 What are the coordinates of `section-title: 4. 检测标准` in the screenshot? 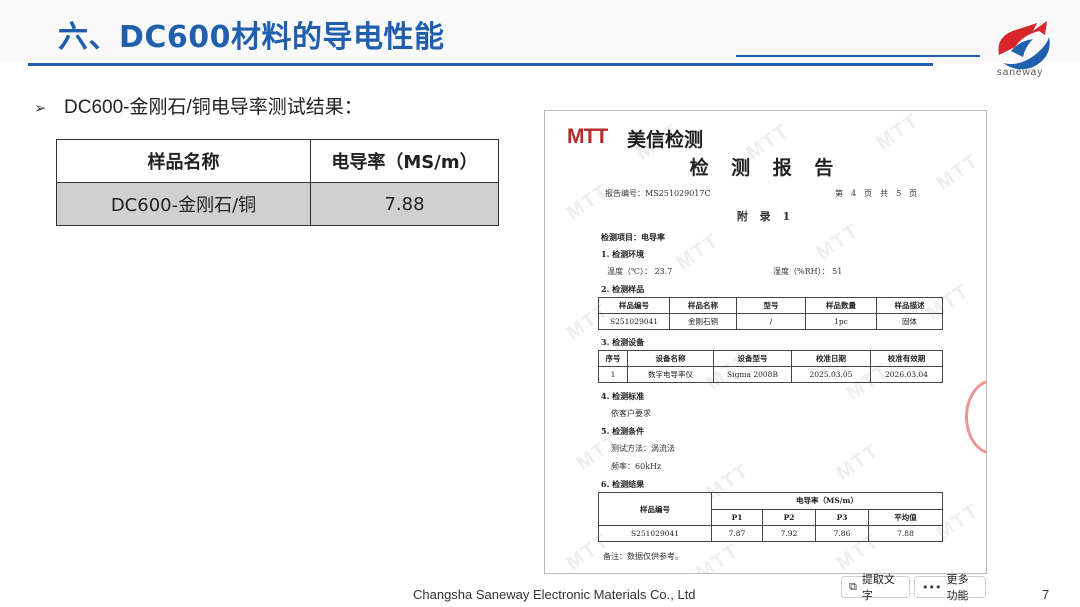 It's located at (623, 396).